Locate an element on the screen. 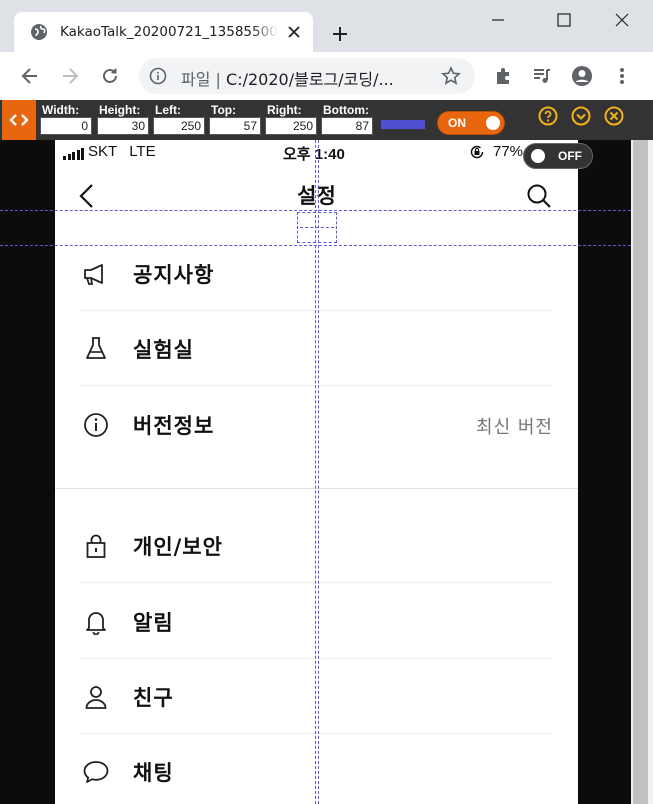 The image size is (653, 804). page-title: 설정 is located at coordinates (316, 196).